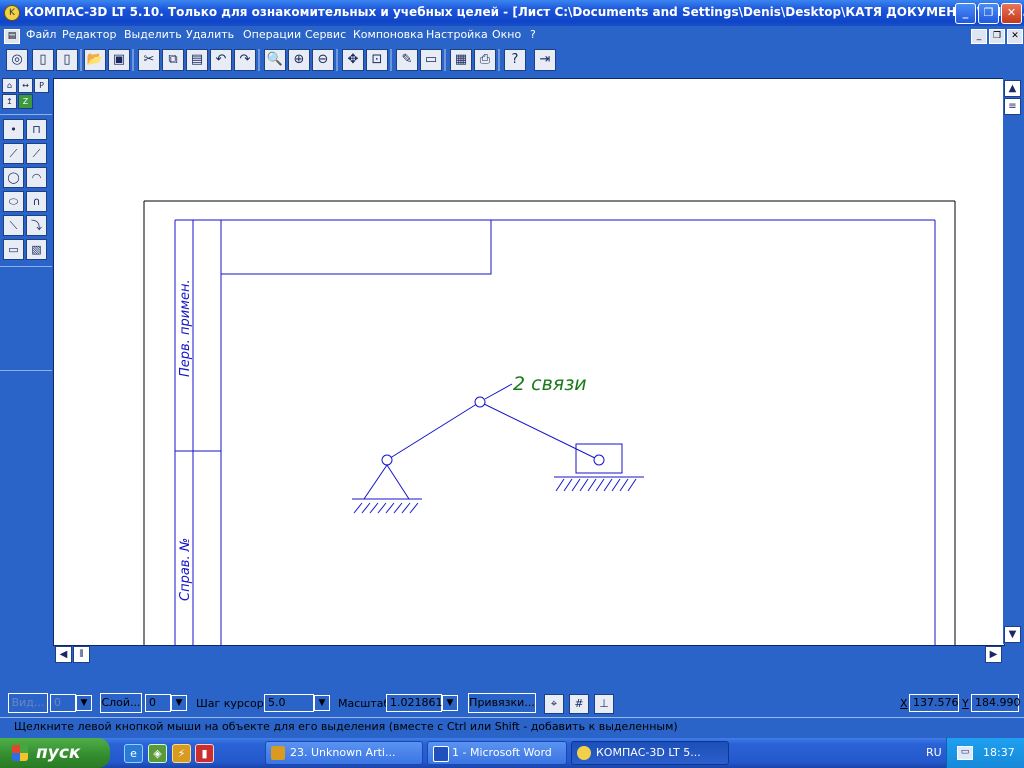  What do you see at coordinates (364, 703) in the screenshot?
I see `scale-label: Масштаб` at bounding box center [364, 703].